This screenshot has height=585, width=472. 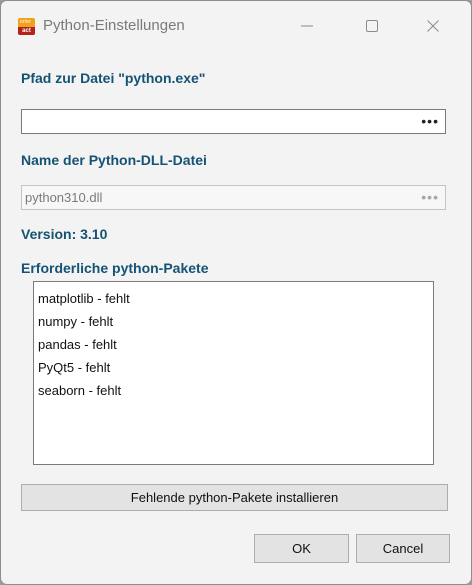 I want to click on title-bar: inter act Python-Einstellungen, so click(x=236, y=26).